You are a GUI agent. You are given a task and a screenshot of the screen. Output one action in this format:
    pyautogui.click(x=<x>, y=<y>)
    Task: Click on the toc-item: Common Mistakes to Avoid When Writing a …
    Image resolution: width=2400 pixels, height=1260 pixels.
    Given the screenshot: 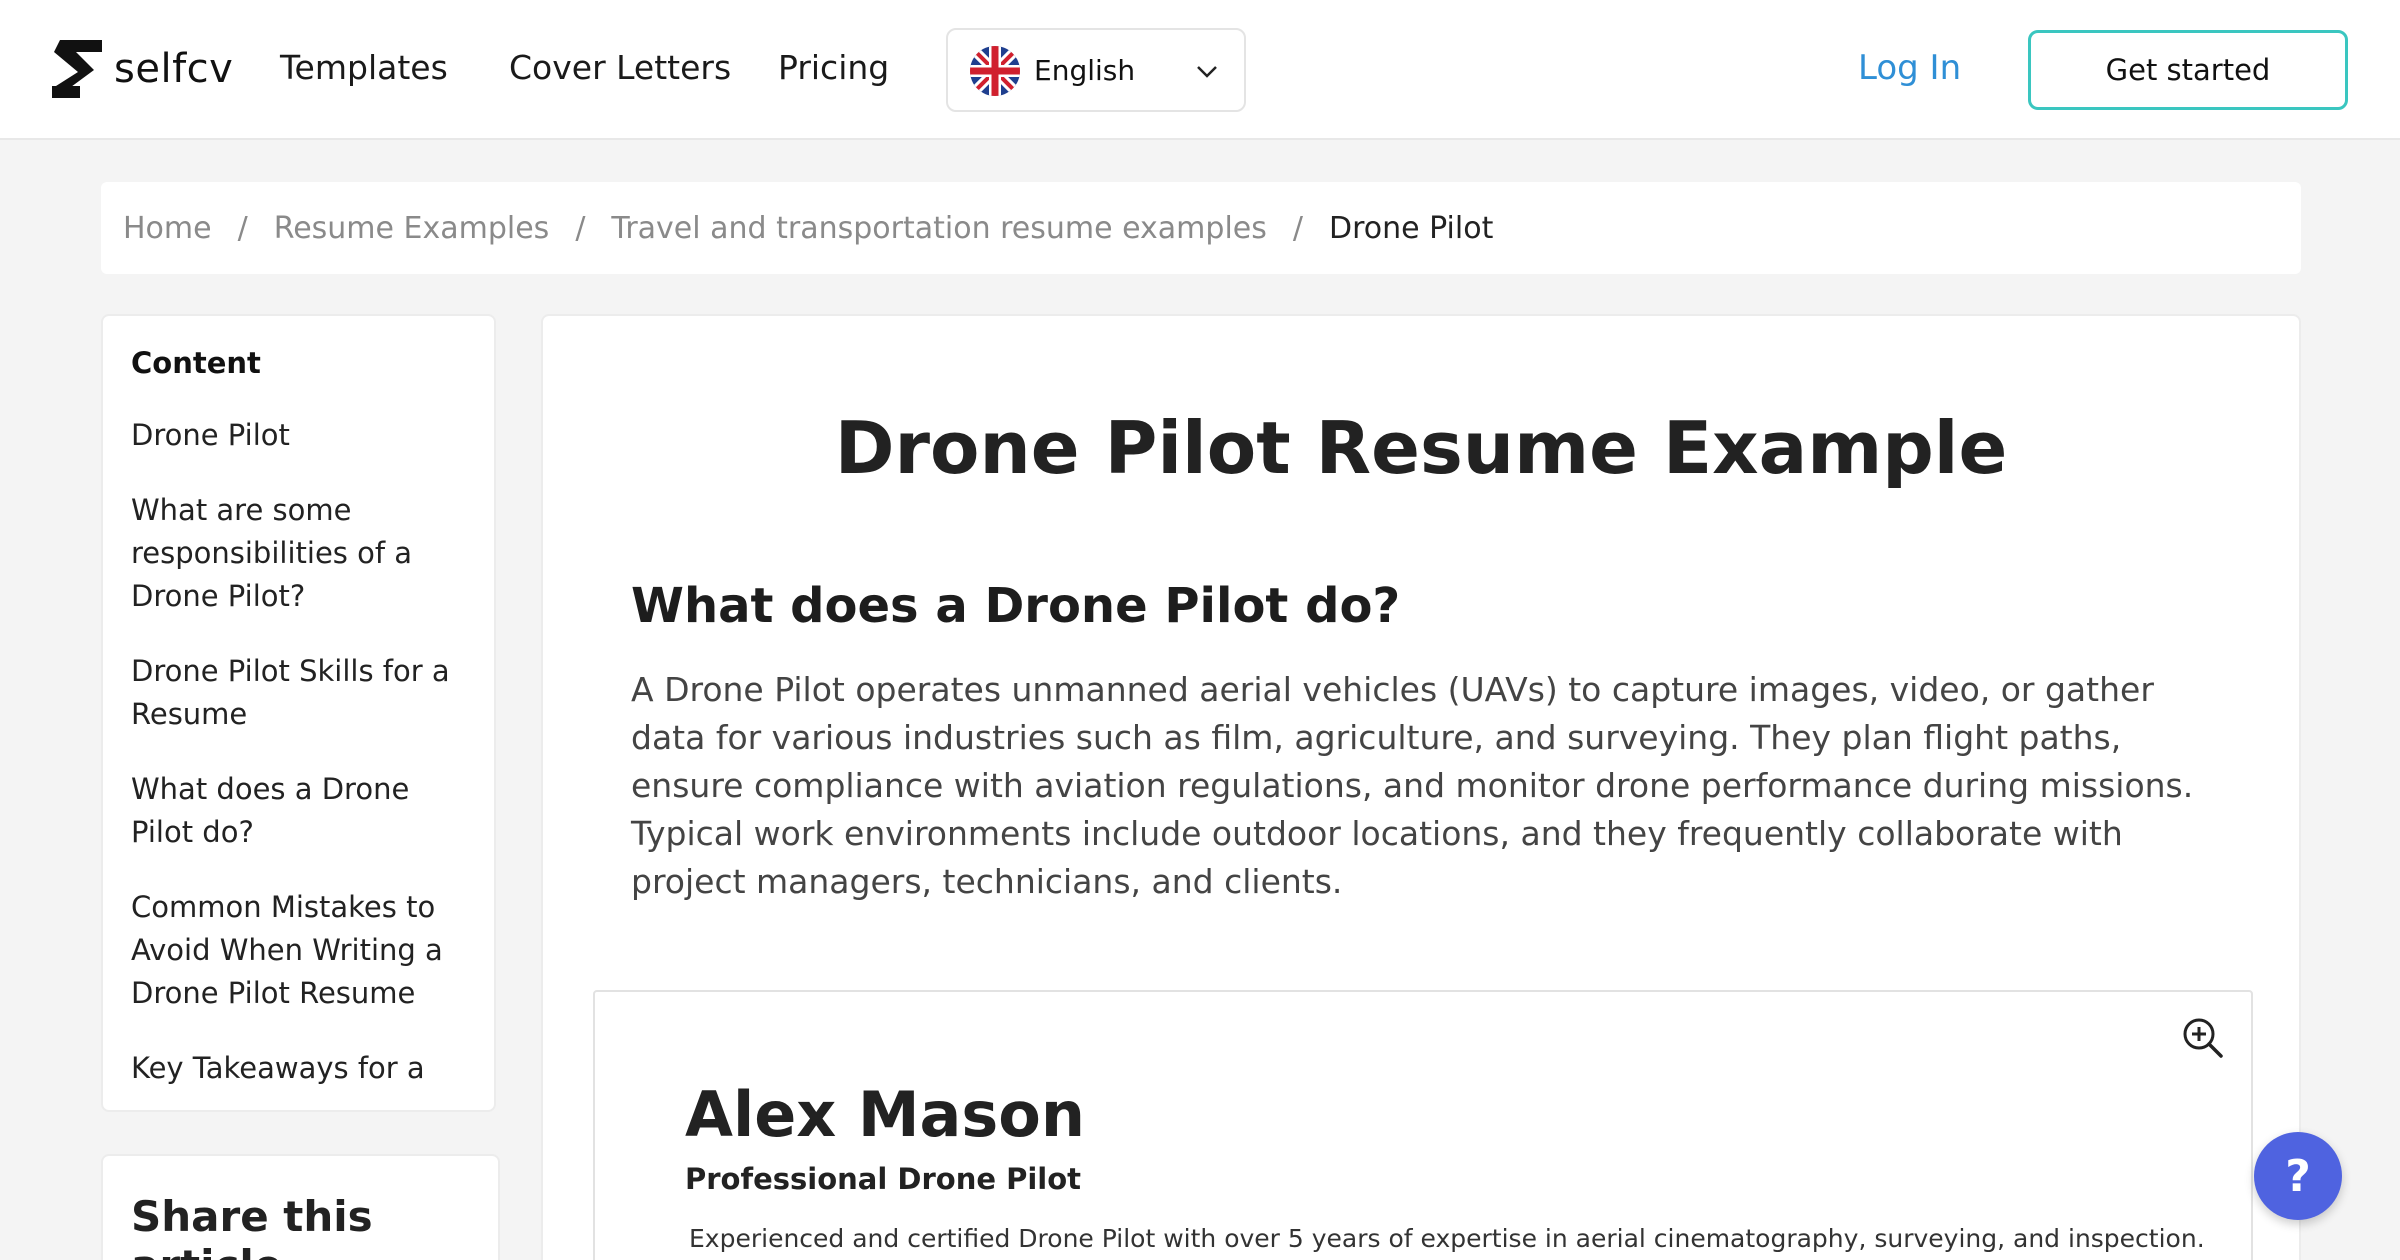 What is the action you would take?
    pyautogui.click(x=298, y=950)
    